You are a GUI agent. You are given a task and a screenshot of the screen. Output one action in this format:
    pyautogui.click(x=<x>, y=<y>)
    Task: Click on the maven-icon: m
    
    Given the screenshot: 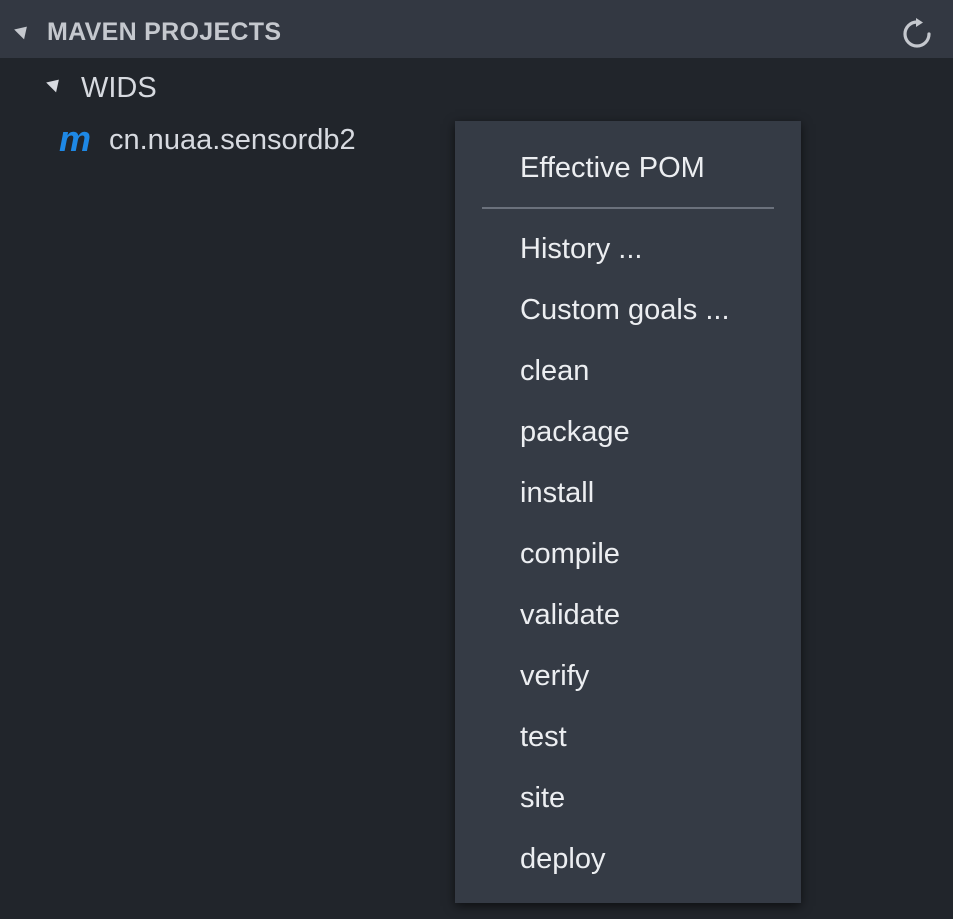 What is the action you would take?
    pyautogui.click(x=75, y=140)
    